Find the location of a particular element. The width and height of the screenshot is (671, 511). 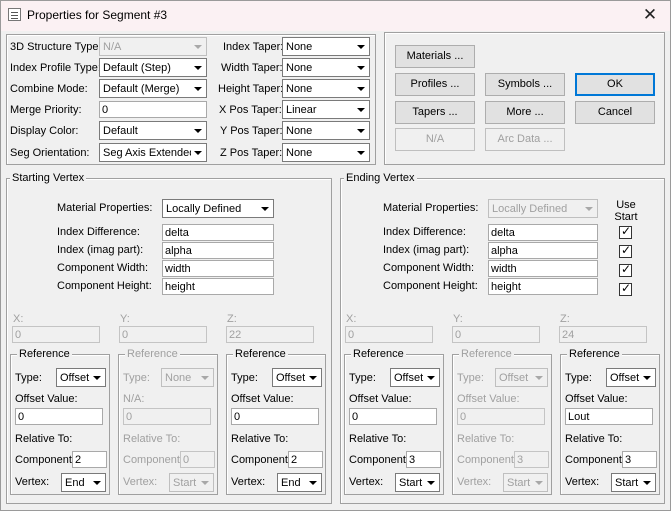

x-label: X: is located at coordinates (351, 319).